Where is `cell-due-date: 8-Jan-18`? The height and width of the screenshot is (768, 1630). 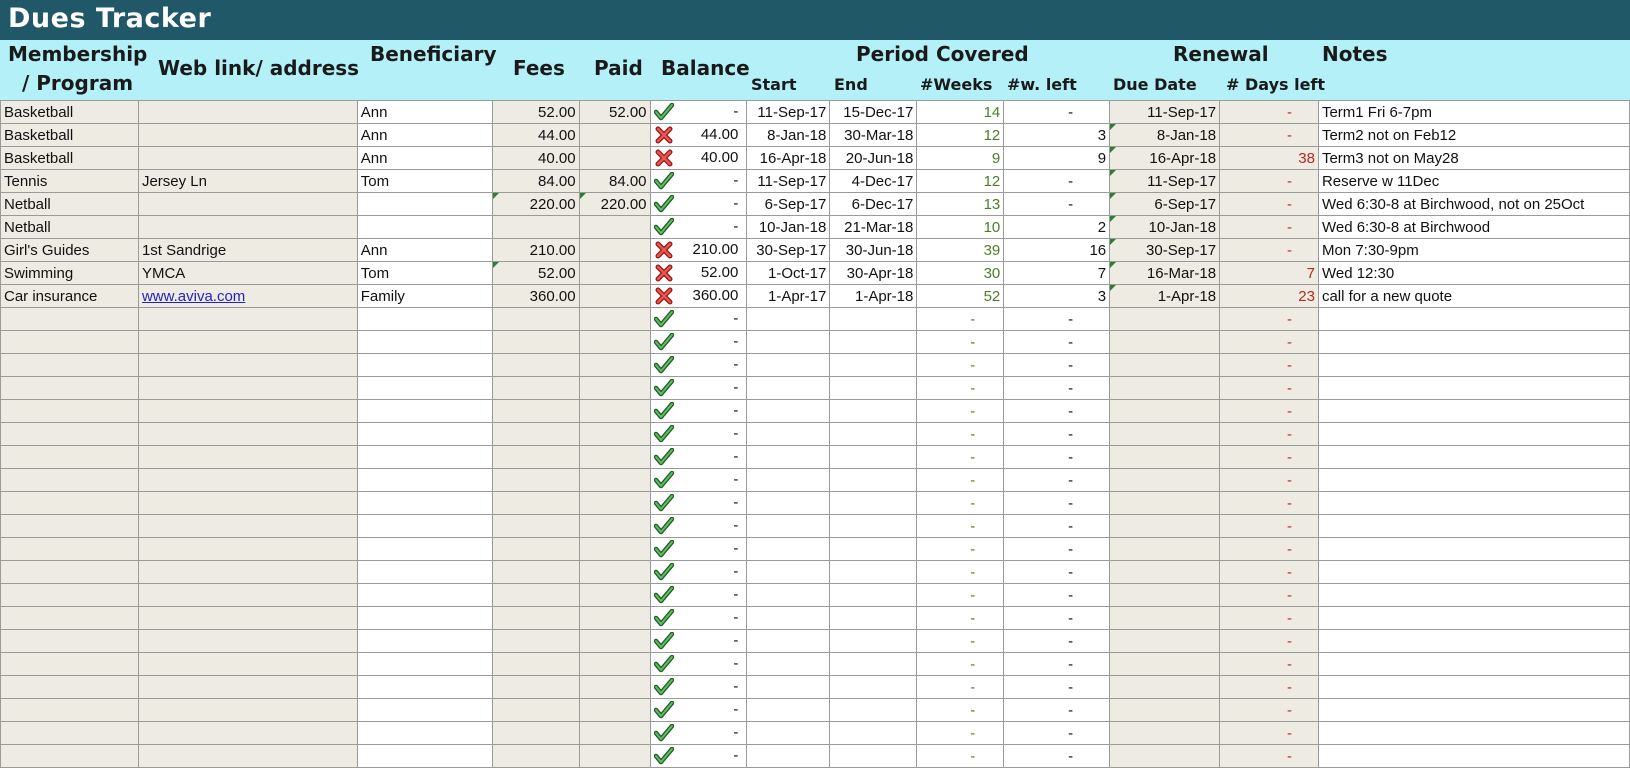
cell-due-date: 8-Jan-18 is located at coordinates (1165, 135).